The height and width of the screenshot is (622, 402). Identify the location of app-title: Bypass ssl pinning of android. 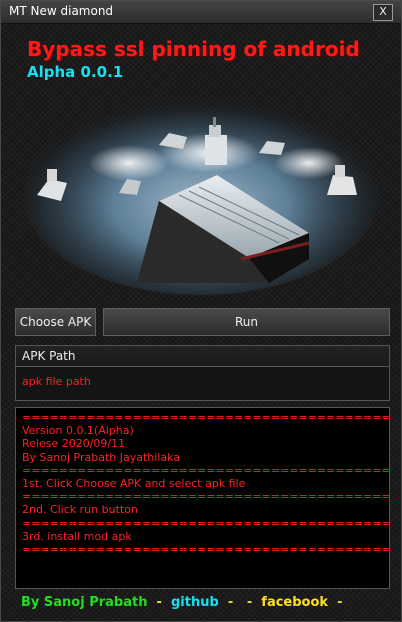
(193, 49).